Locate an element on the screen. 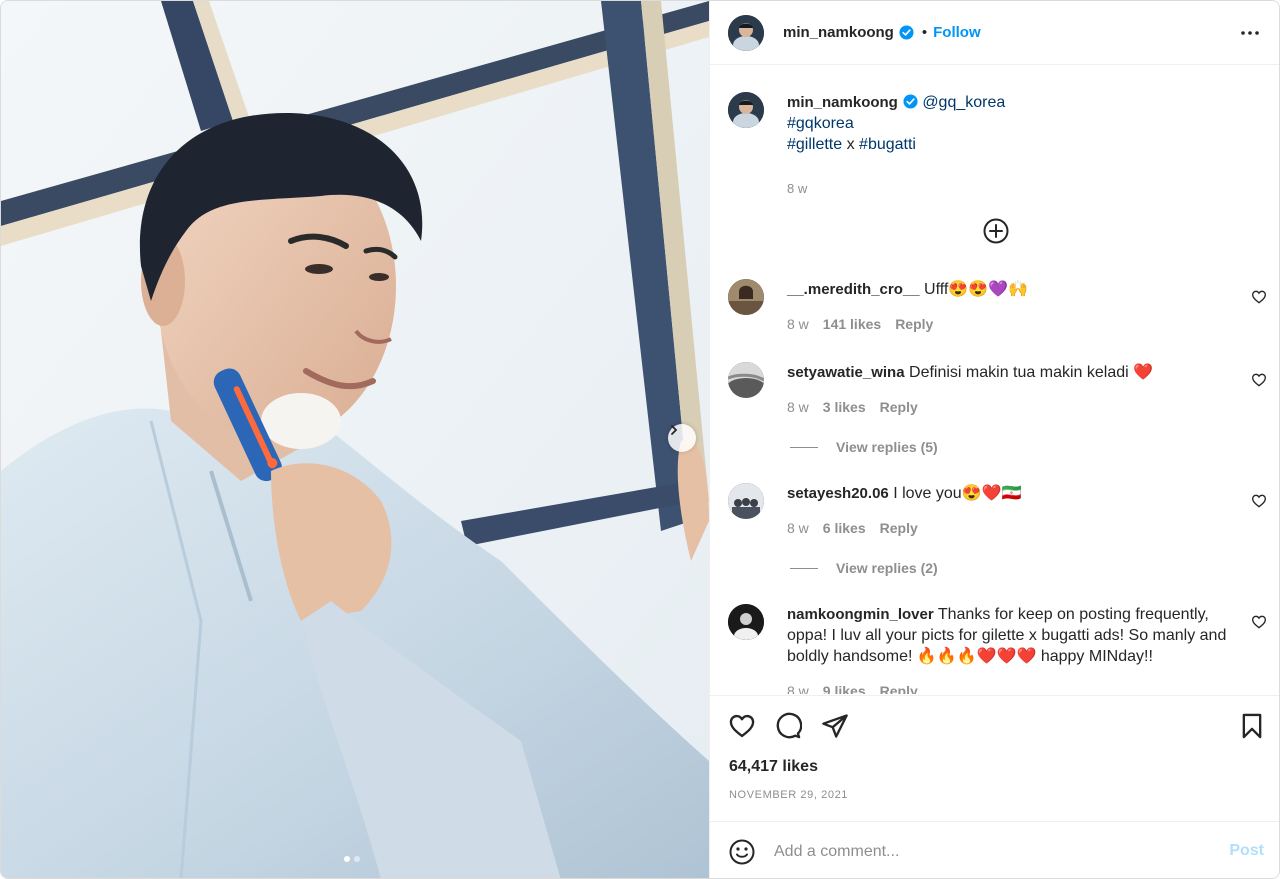  comment-meta: 8 w 141 likes Reply is located at coordinates (860, 324).